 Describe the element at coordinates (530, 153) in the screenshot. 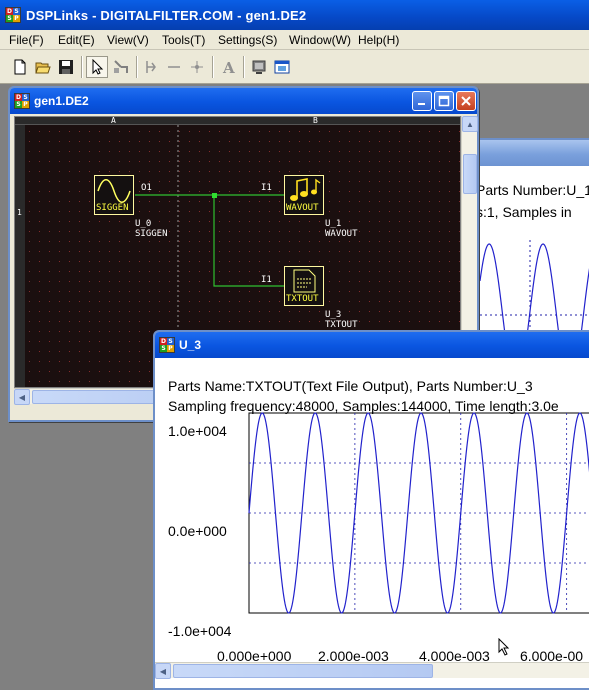

I see `u1-title-bar` at that location.